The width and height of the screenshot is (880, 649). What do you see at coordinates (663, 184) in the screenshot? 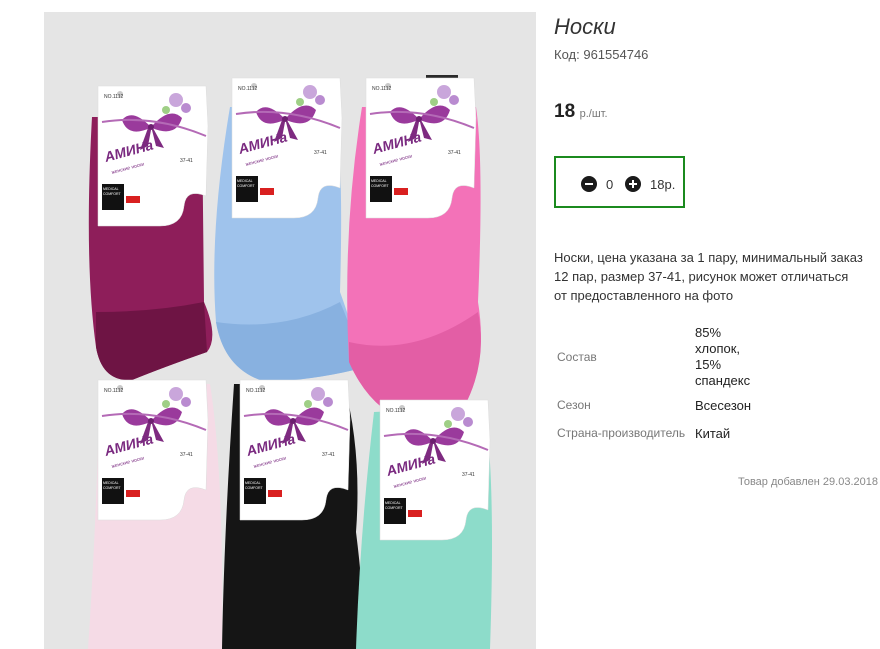
I see `quantity-total: 18р.` at bounding box center [663, 184].